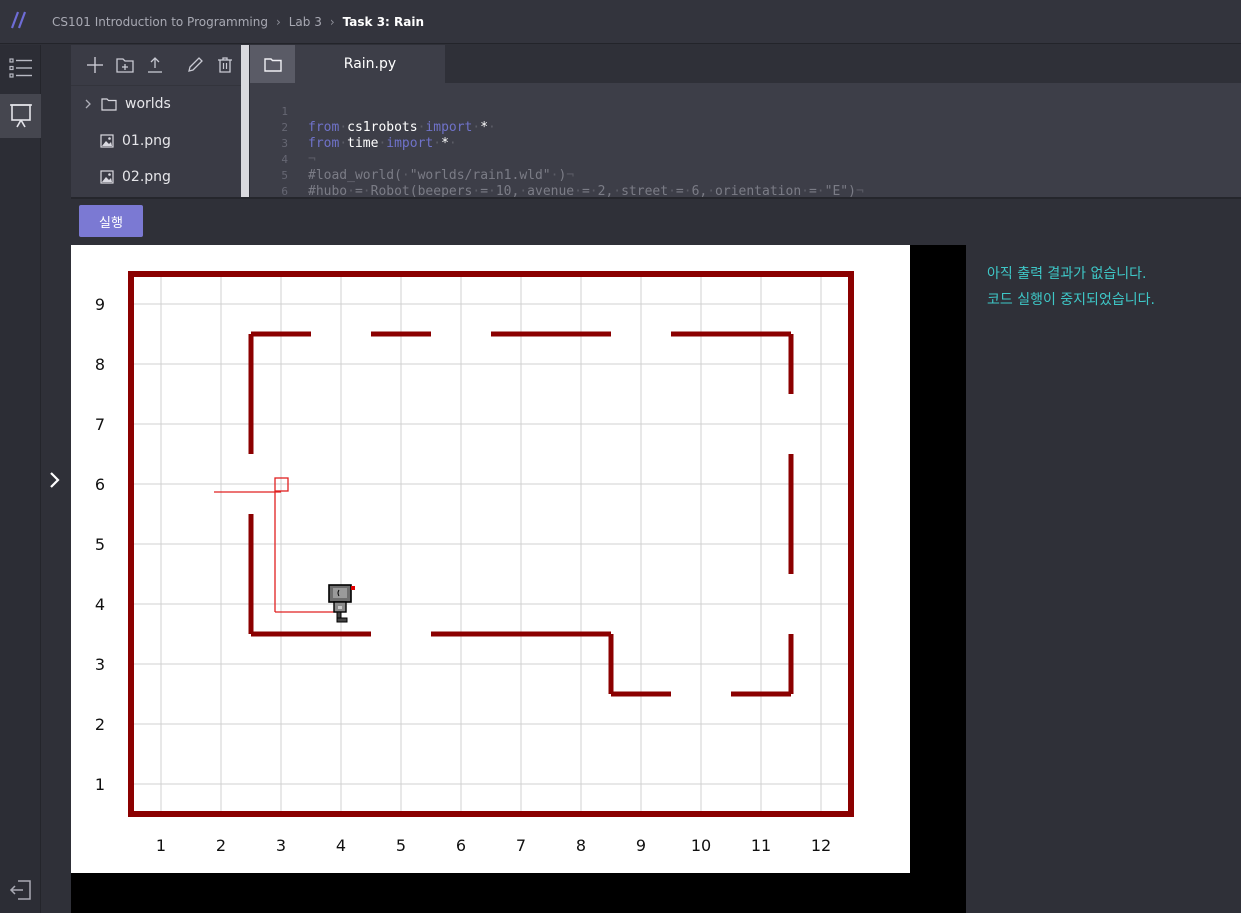 Image resolution: width=1241 pixels, height=913 pixels. What do you see at coordinates (100, 604) in the screenshot?
I see `y-tick-label: 4` at bounding box center [100, 604].